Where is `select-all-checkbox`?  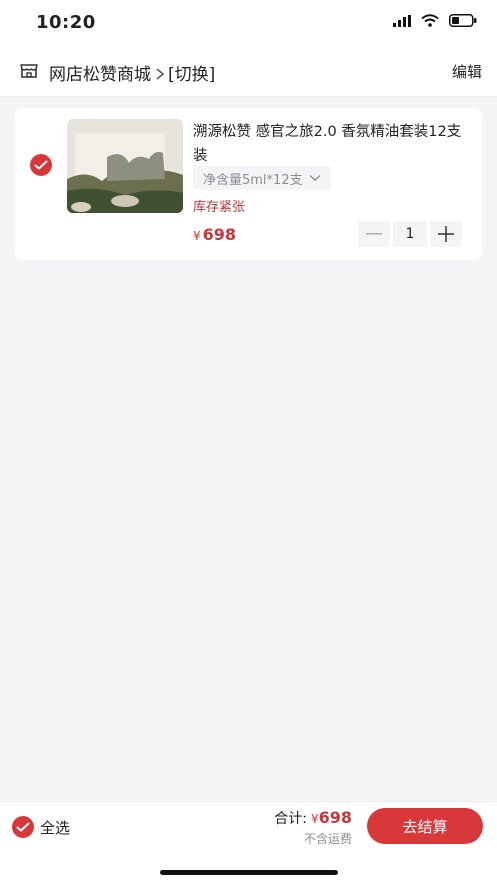 select-all-checkbox is located at coordinates (23, 827).